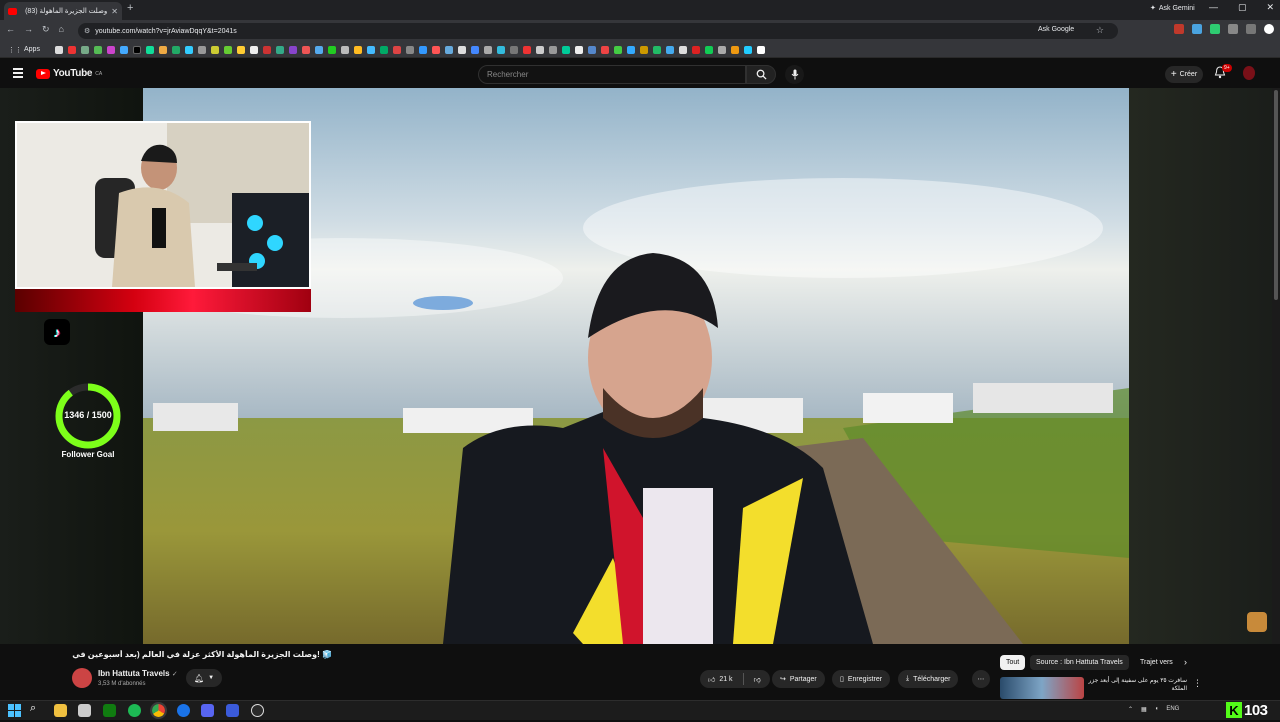 The image size is (1280, 722). I want to click on minimize-button: —, so click(1213, 7).